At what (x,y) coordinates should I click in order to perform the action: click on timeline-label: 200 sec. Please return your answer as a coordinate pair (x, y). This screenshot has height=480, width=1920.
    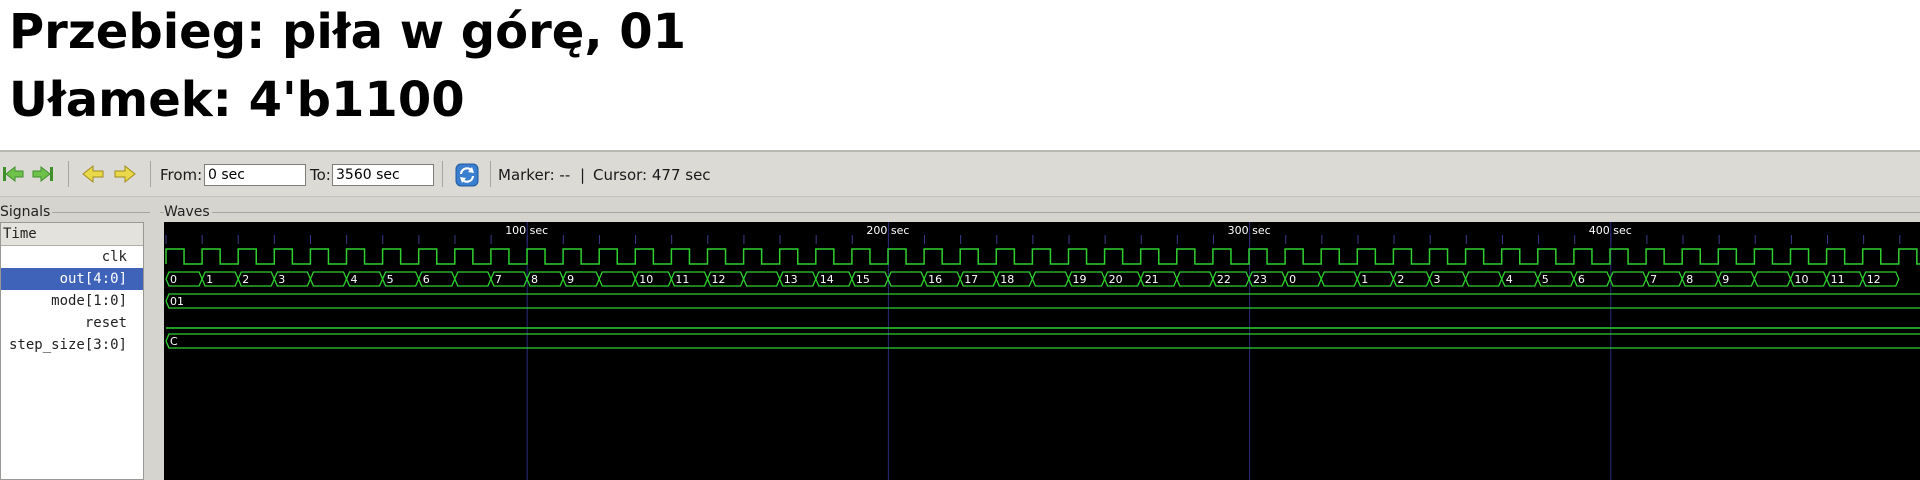
    Looking at the image, I should click on (887, 230).